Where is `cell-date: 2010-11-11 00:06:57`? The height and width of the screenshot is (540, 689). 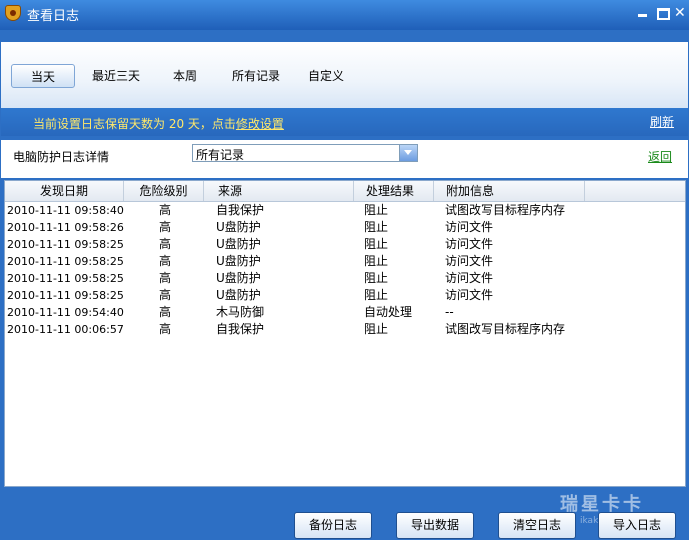 cell-date: 2010-11-11 00:06:57 is located at coordinates (65, 329).